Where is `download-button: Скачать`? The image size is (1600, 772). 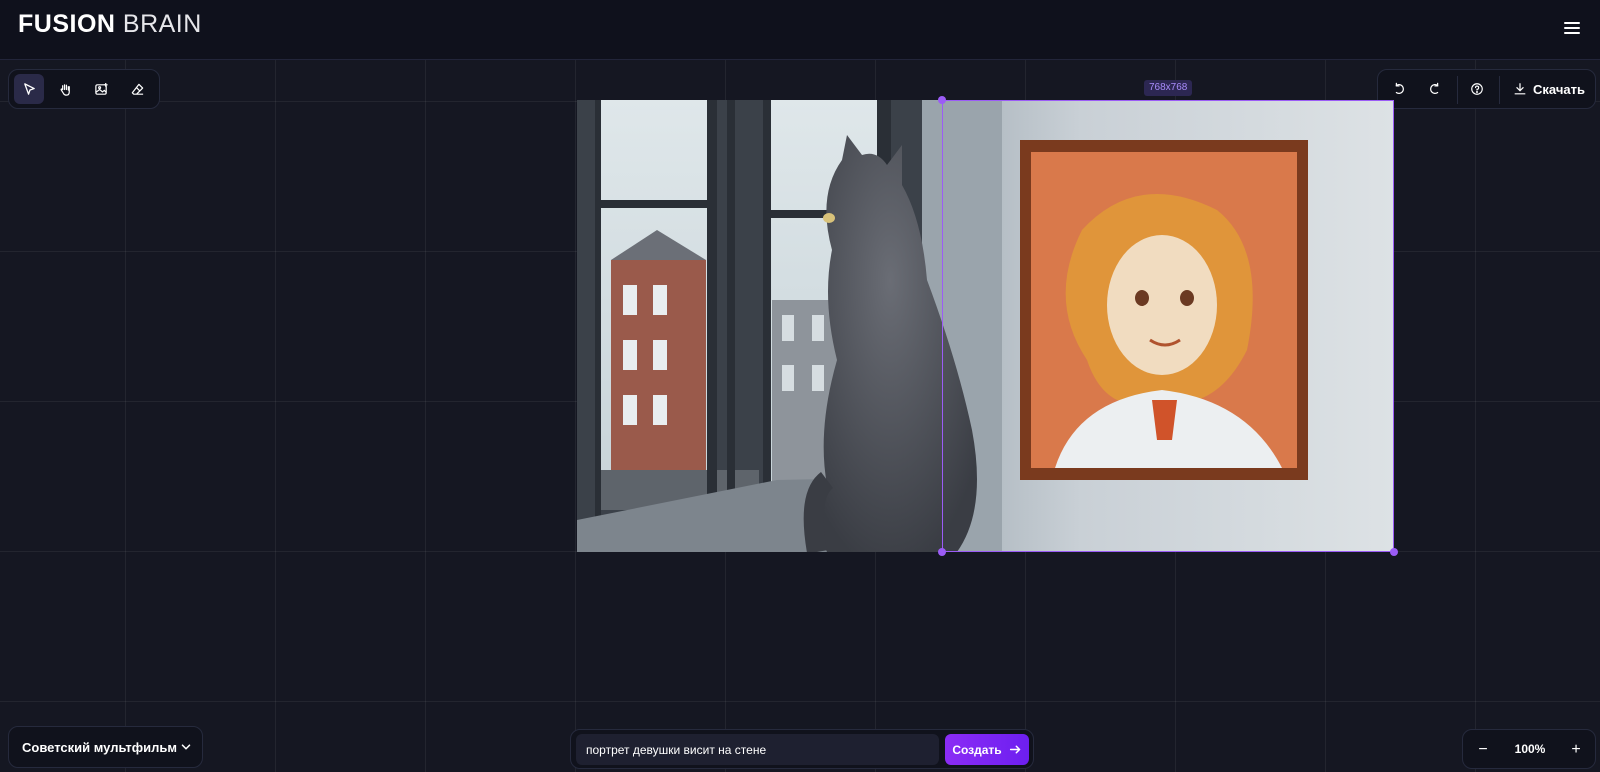
download-button: Скачать is located at coordinates (1549, 89).